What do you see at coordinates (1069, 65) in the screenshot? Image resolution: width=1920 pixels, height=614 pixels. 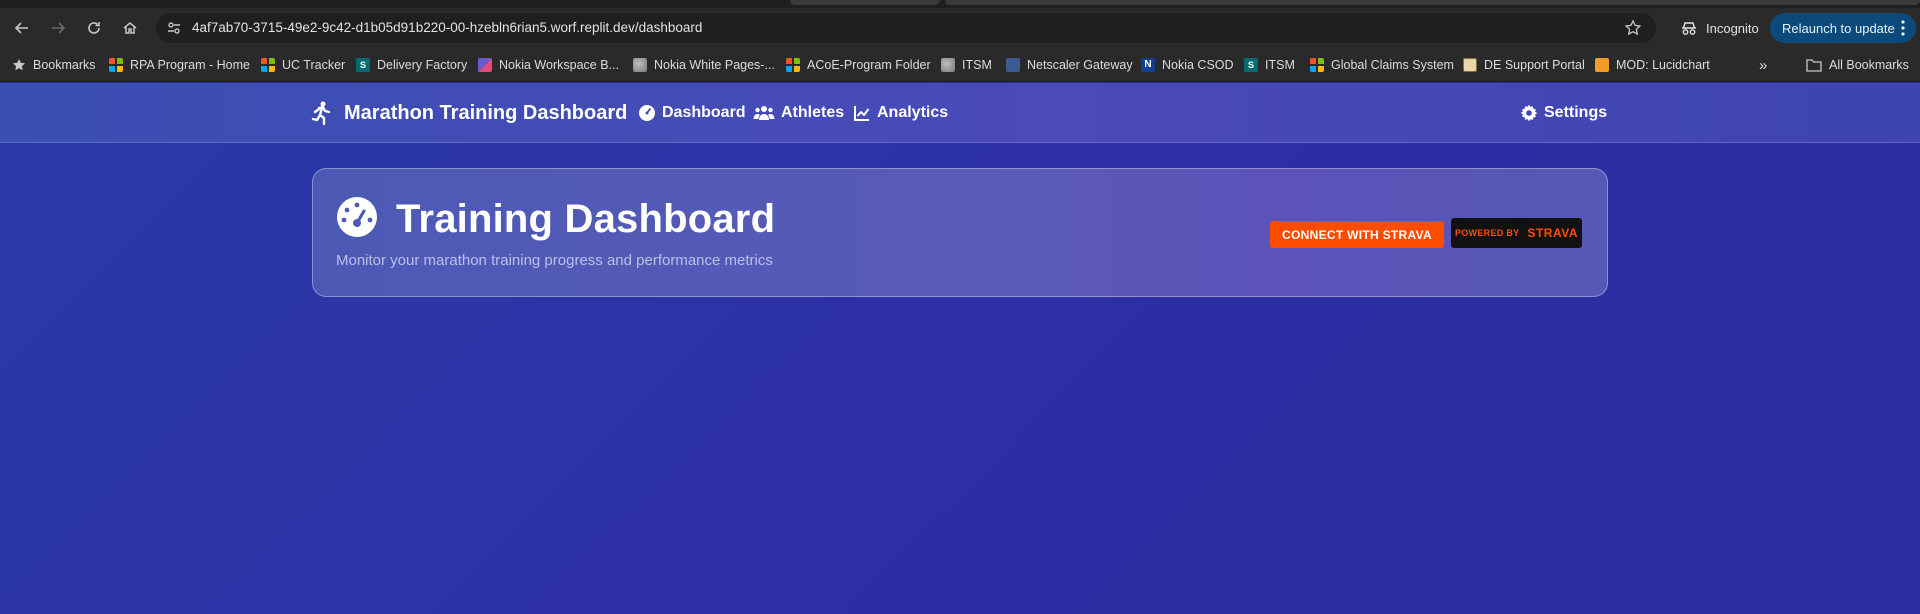 I see `bookmark-item: Netscaler Gateway` at bounding box center [1069, 65].